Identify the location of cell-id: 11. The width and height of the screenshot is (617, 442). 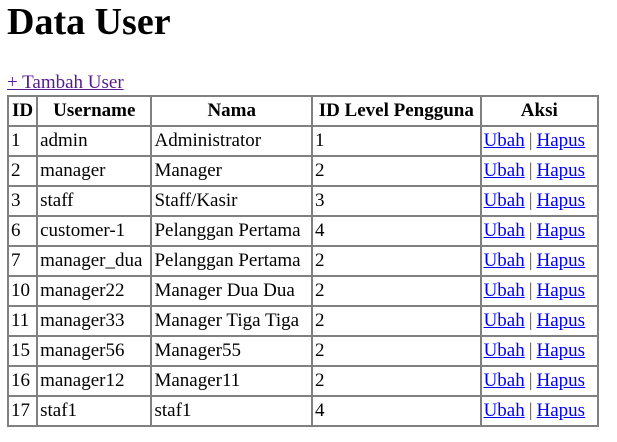
(23, 321).